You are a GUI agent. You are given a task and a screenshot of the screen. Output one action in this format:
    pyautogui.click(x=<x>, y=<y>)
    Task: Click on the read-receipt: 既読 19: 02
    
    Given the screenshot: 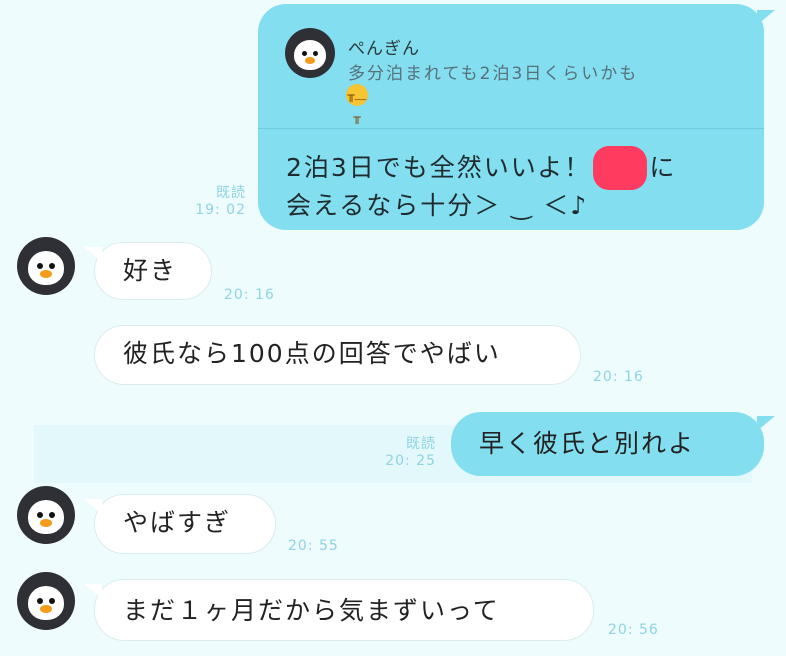 What is the action you would take?
    pyautogui.click(x=216, y=202)
    